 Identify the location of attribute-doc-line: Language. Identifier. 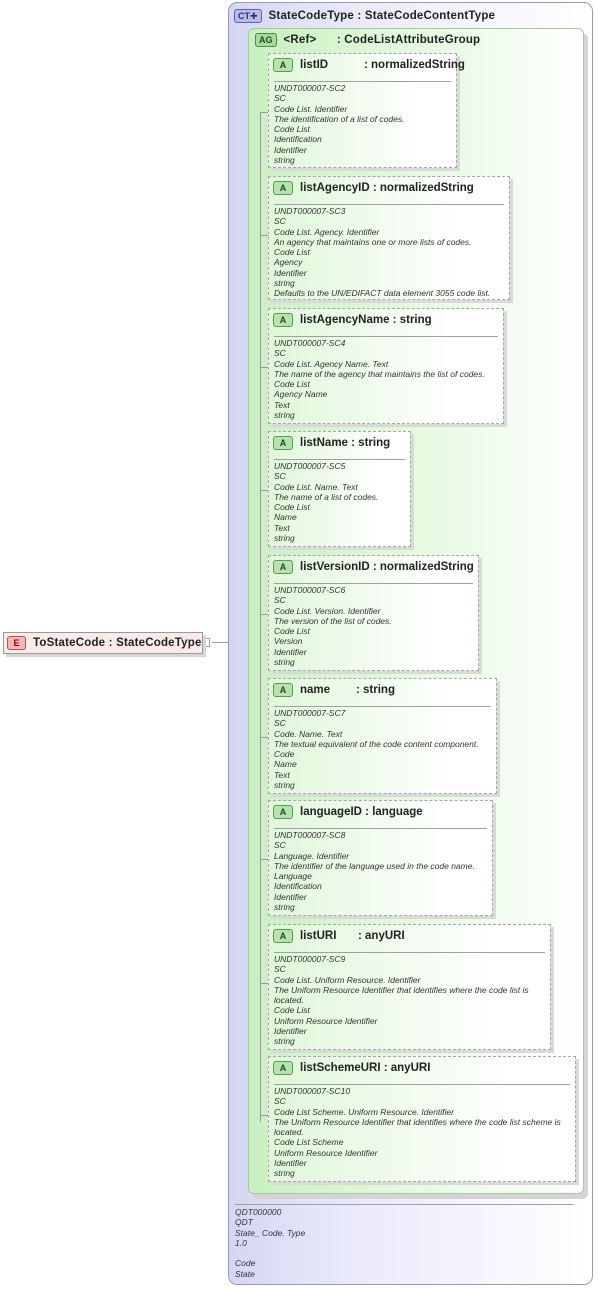
(312, 855).